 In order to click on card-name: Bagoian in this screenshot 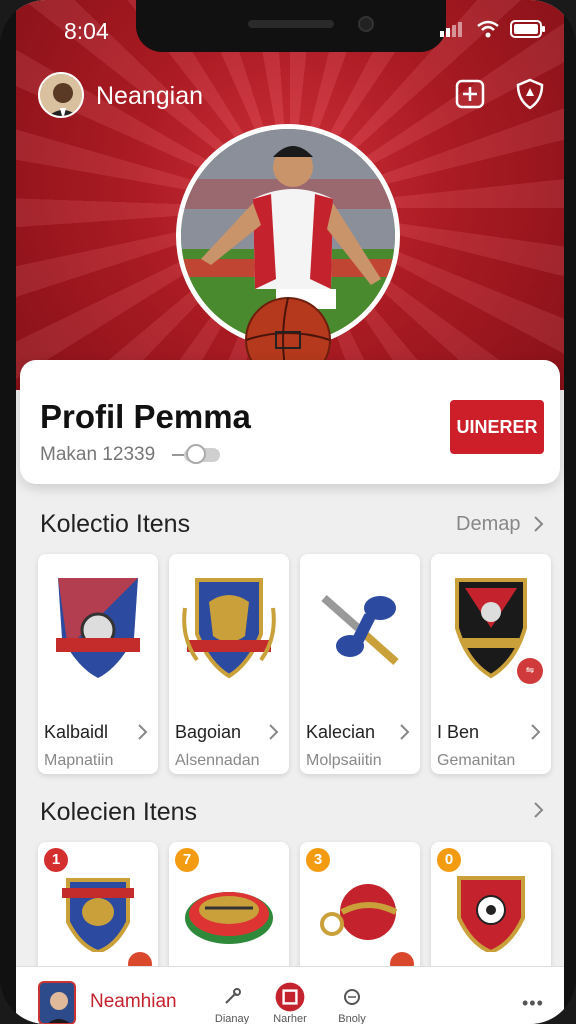, I will do `click(208, 732)`.